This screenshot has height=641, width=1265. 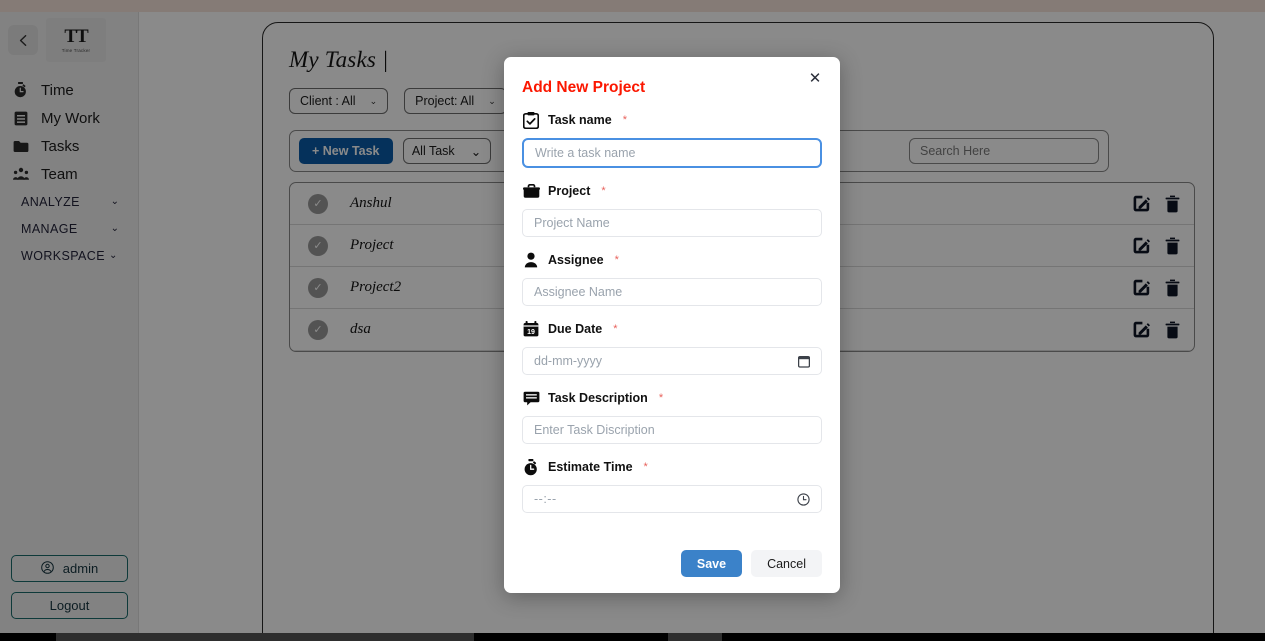 I want to click on due-date-input: dd-mm-yyyy, so click(x=672, y=361).